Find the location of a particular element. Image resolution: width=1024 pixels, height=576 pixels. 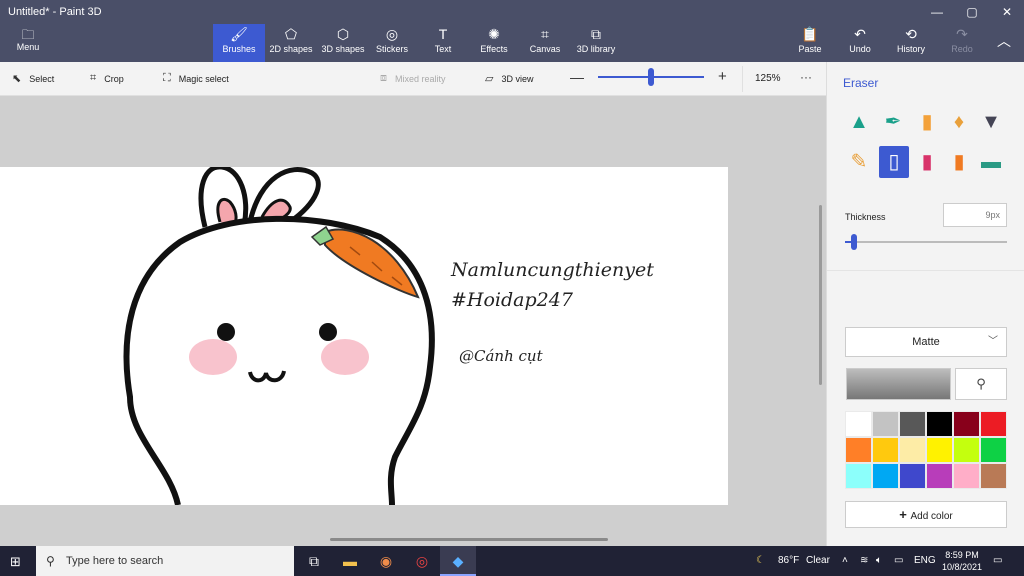

pixel-pen-icon: ▼ is located at coordinates (991, 122).